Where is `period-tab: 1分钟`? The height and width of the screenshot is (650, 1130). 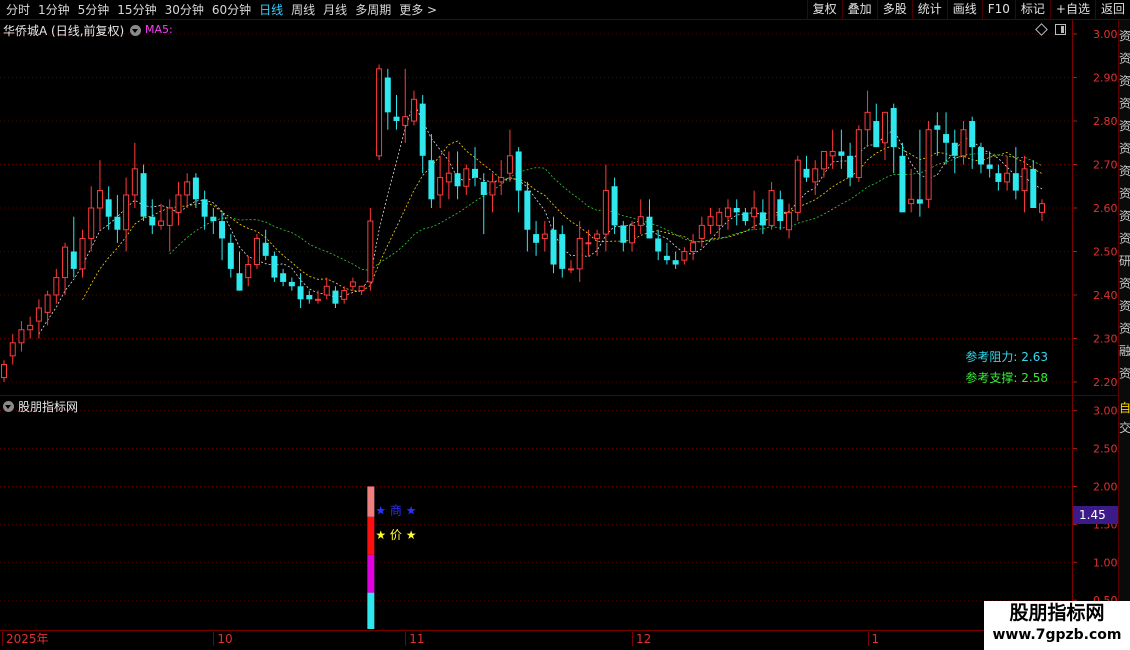 period-tab: 1分钟 is located at coordinates (54, 10).